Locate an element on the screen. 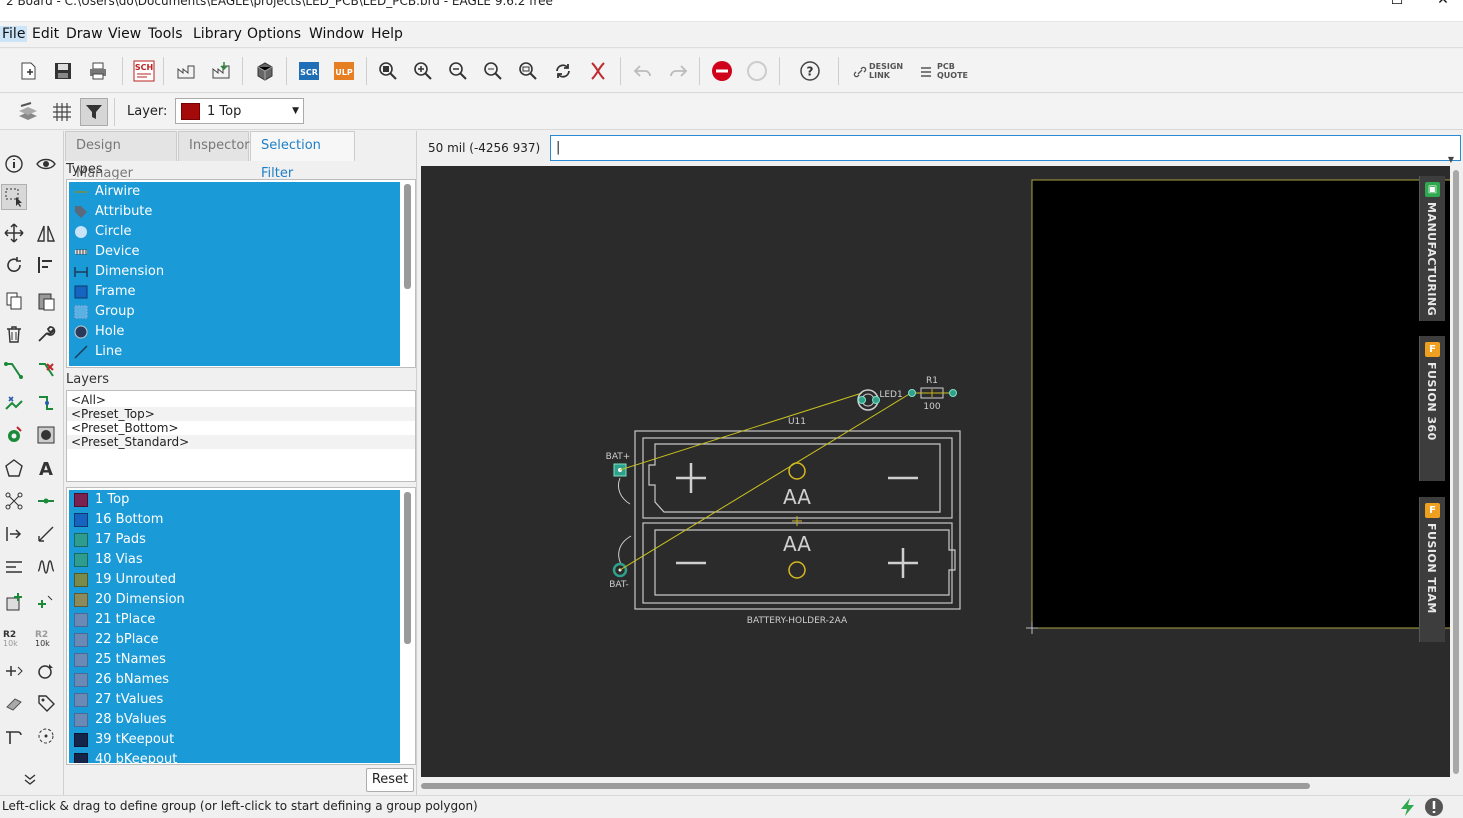 Image resolution: width=1463 pixels, height=818 pixels. list-item: 28 bValues is located at coordinates (234, 720).